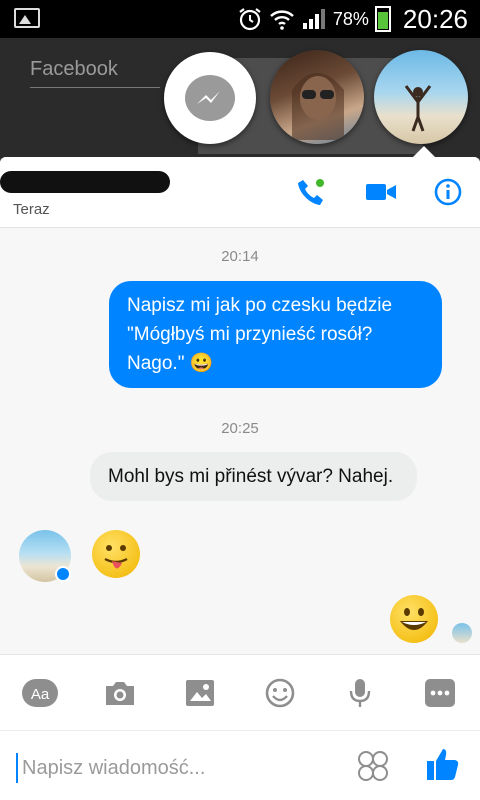  I want to click on sticker-button, so click(280, 693).